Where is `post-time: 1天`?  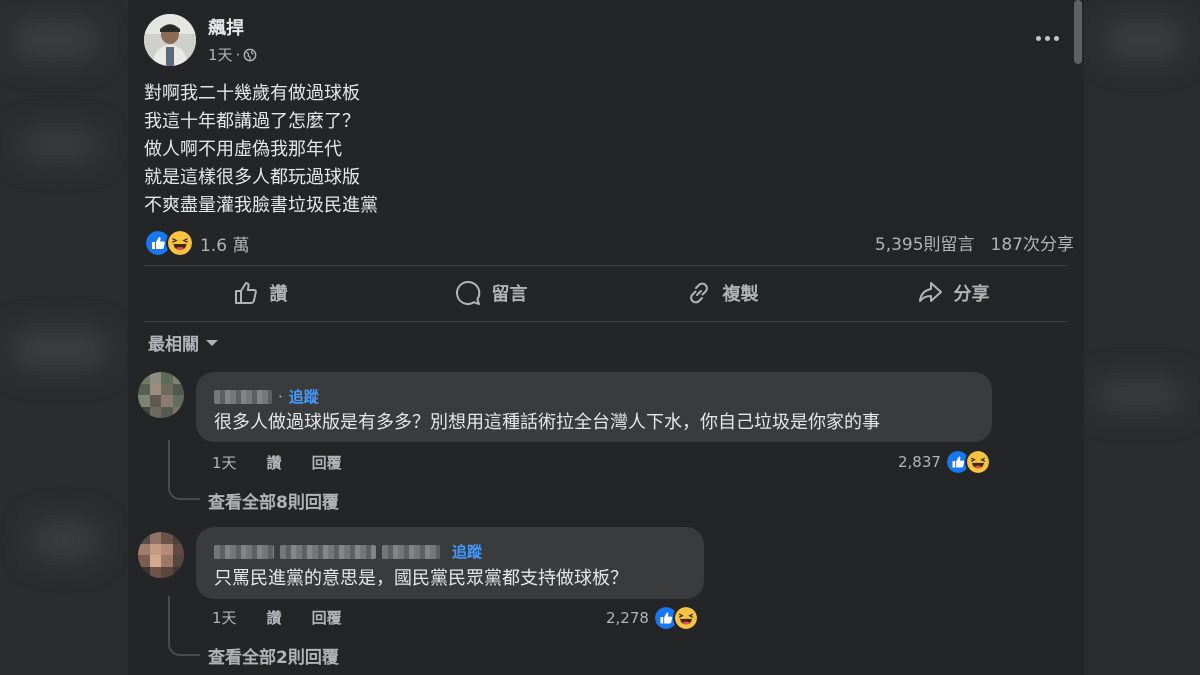
post-time: 1天 is located at coordinates (220, 54).